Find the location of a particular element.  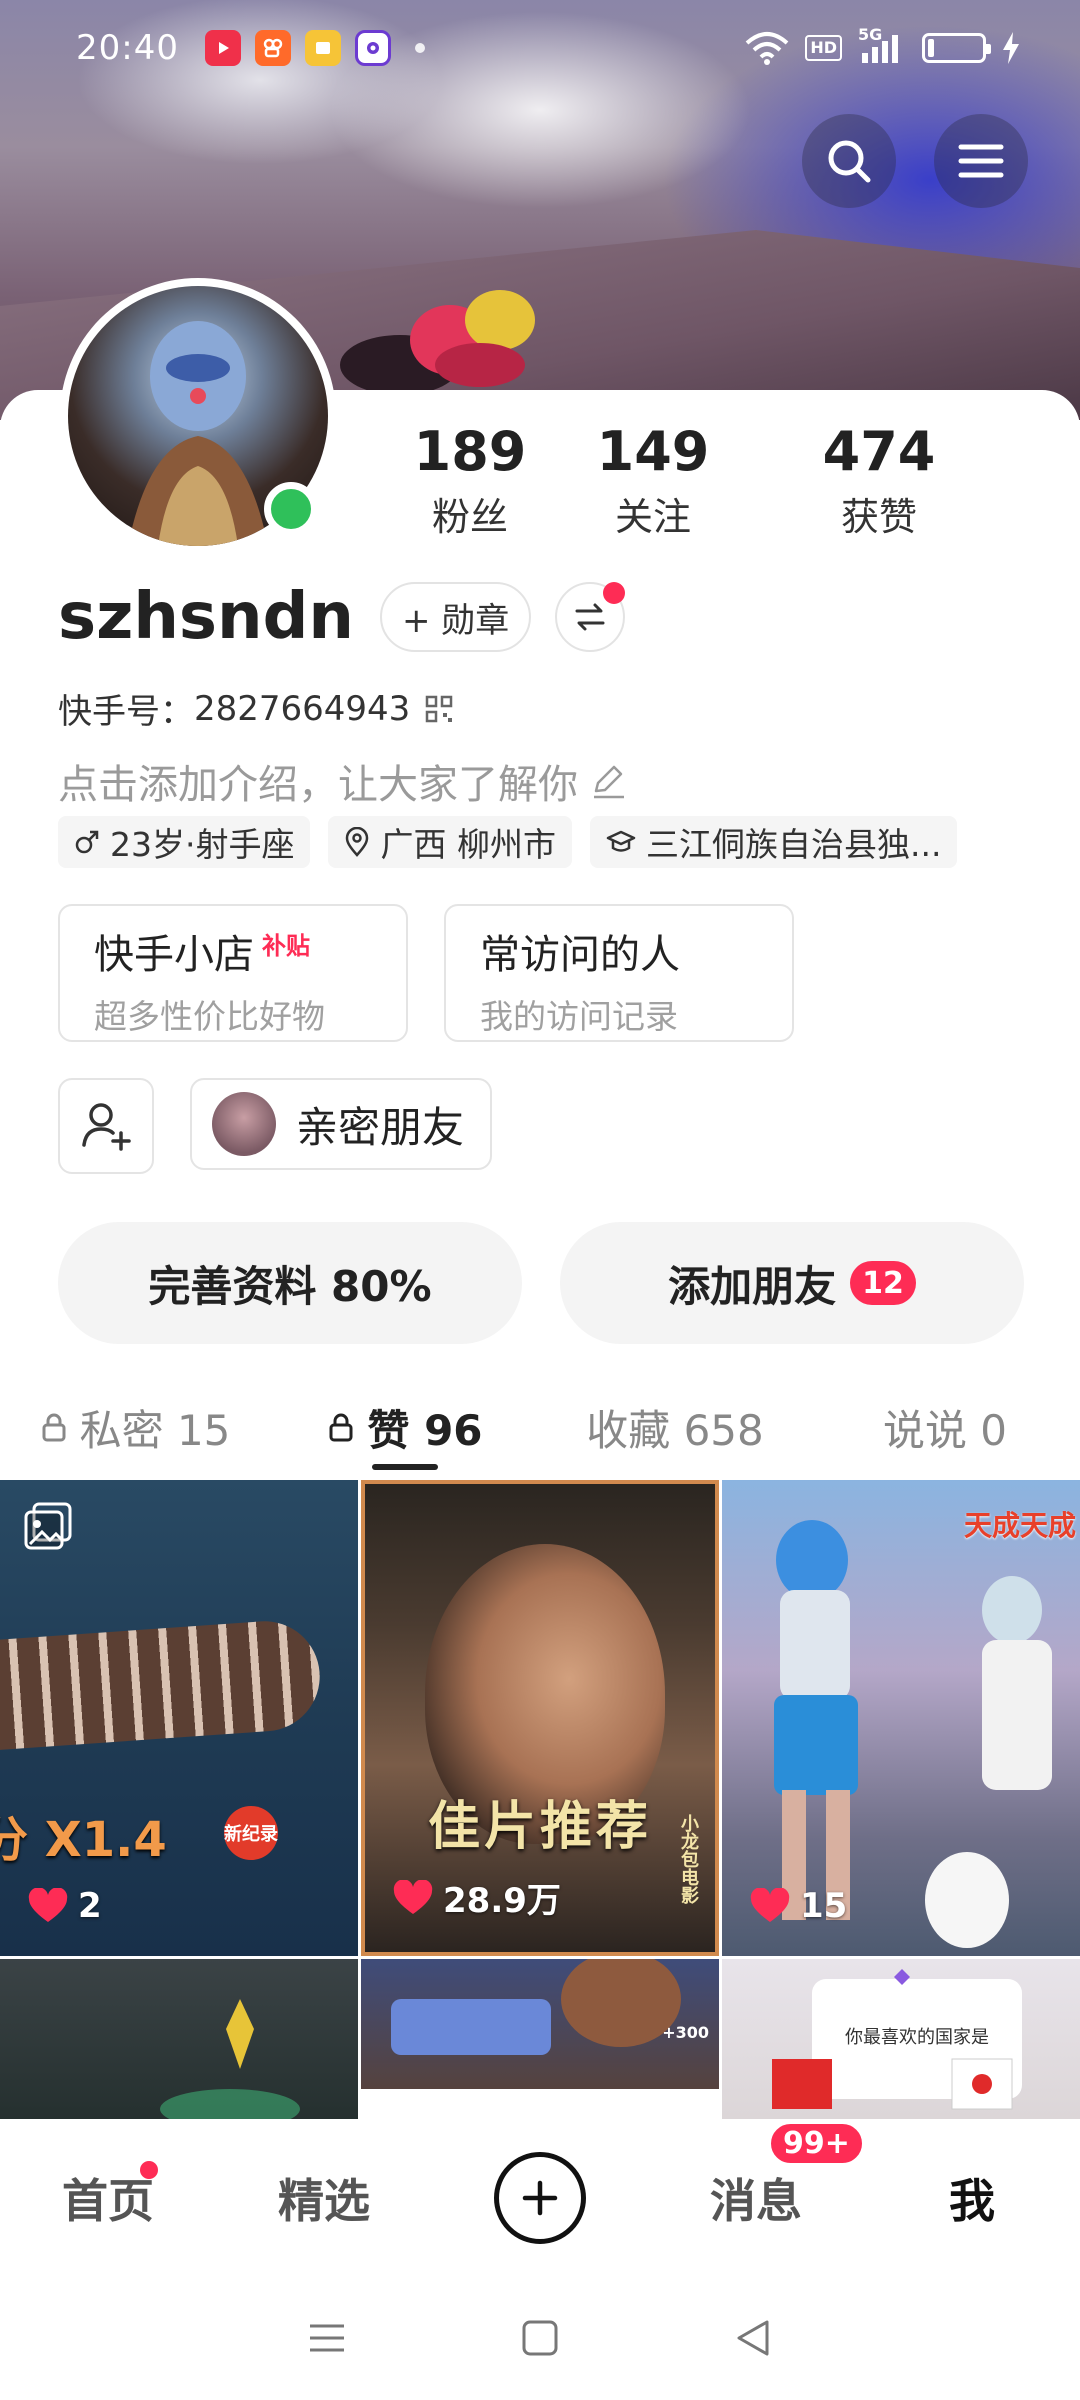

bottom-navigation: 首页 精选 消息 99+ 我 is located at coordinates (540, 2198).